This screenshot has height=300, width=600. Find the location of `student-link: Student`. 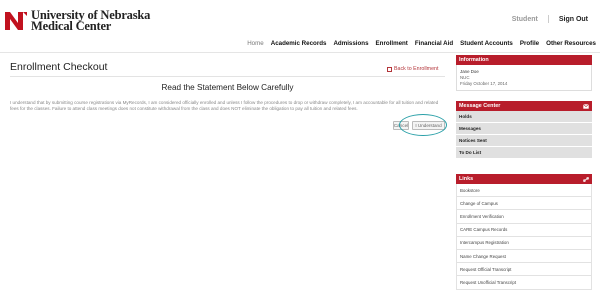

student-link: Student is located at coordinates (525, 19).